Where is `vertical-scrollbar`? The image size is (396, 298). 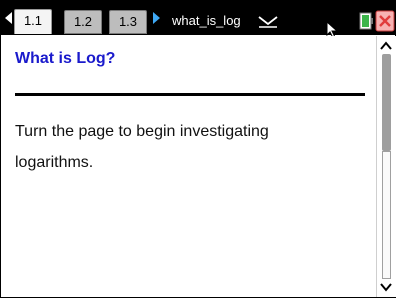 vertical-scrollbar is located at coordinates (386, 166).